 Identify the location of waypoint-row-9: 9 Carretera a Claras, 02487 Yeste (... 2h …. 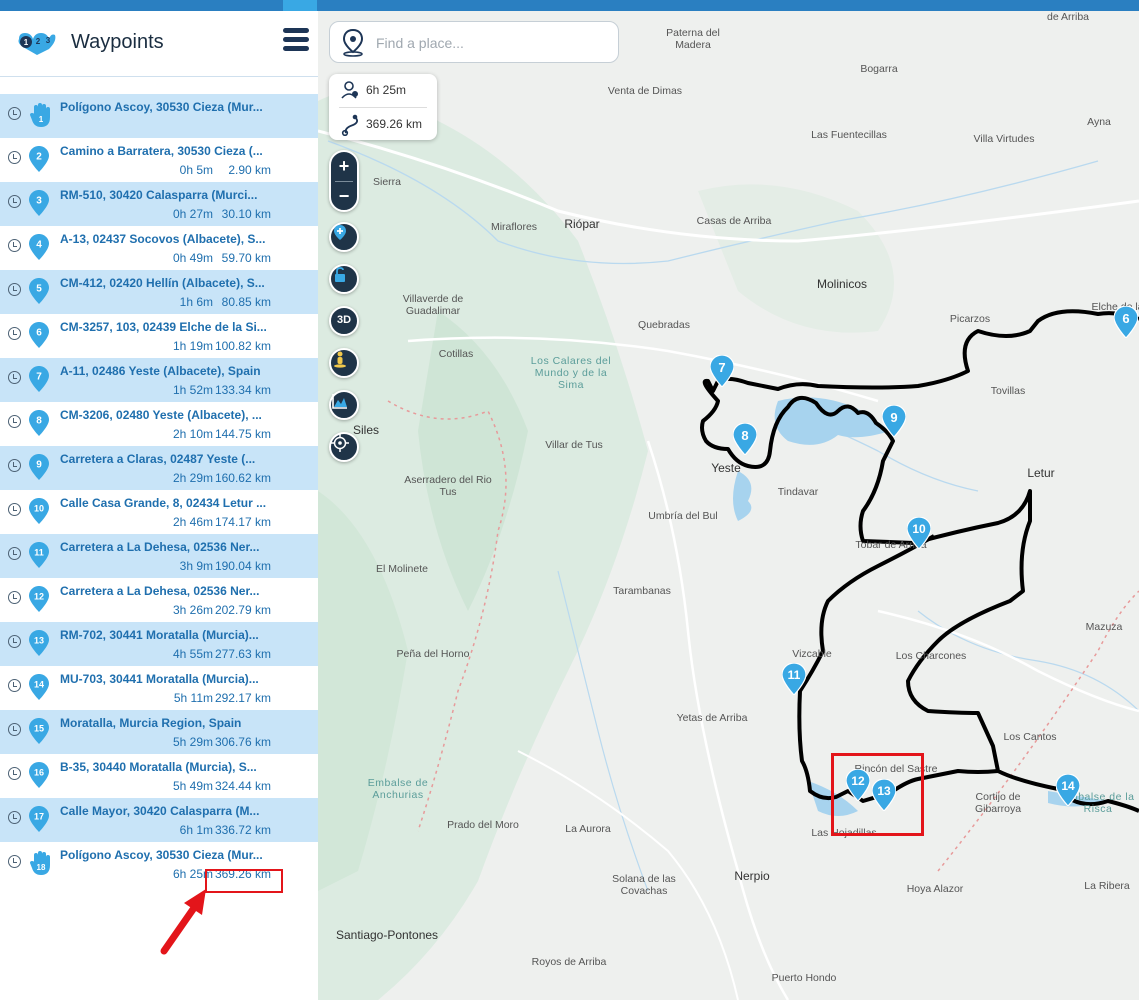
(159, 468).